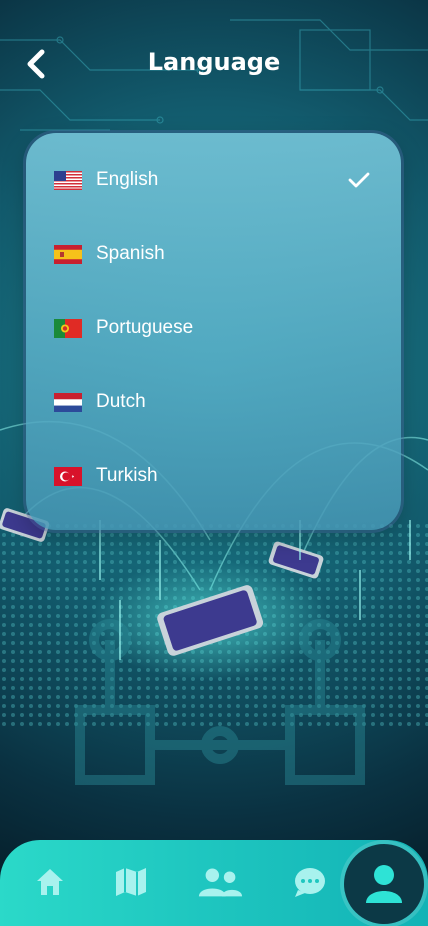  Describe the element at coordinates (68, 476) in the screenshot. I see `tr-flag-icon` at that location.